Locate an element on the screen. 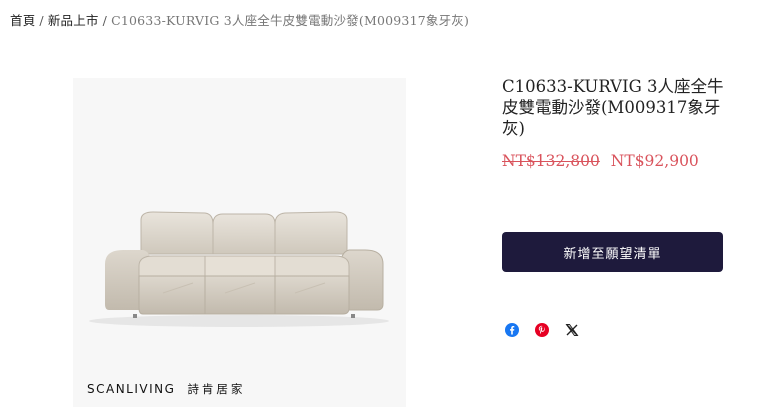 Image resolution: width=780 pixels, height=407 pixels. product-title: C10633-KURVIG 3人座全牛皮雙電動沙發(M009317象牙灰) is located at coordinates (613, 107).